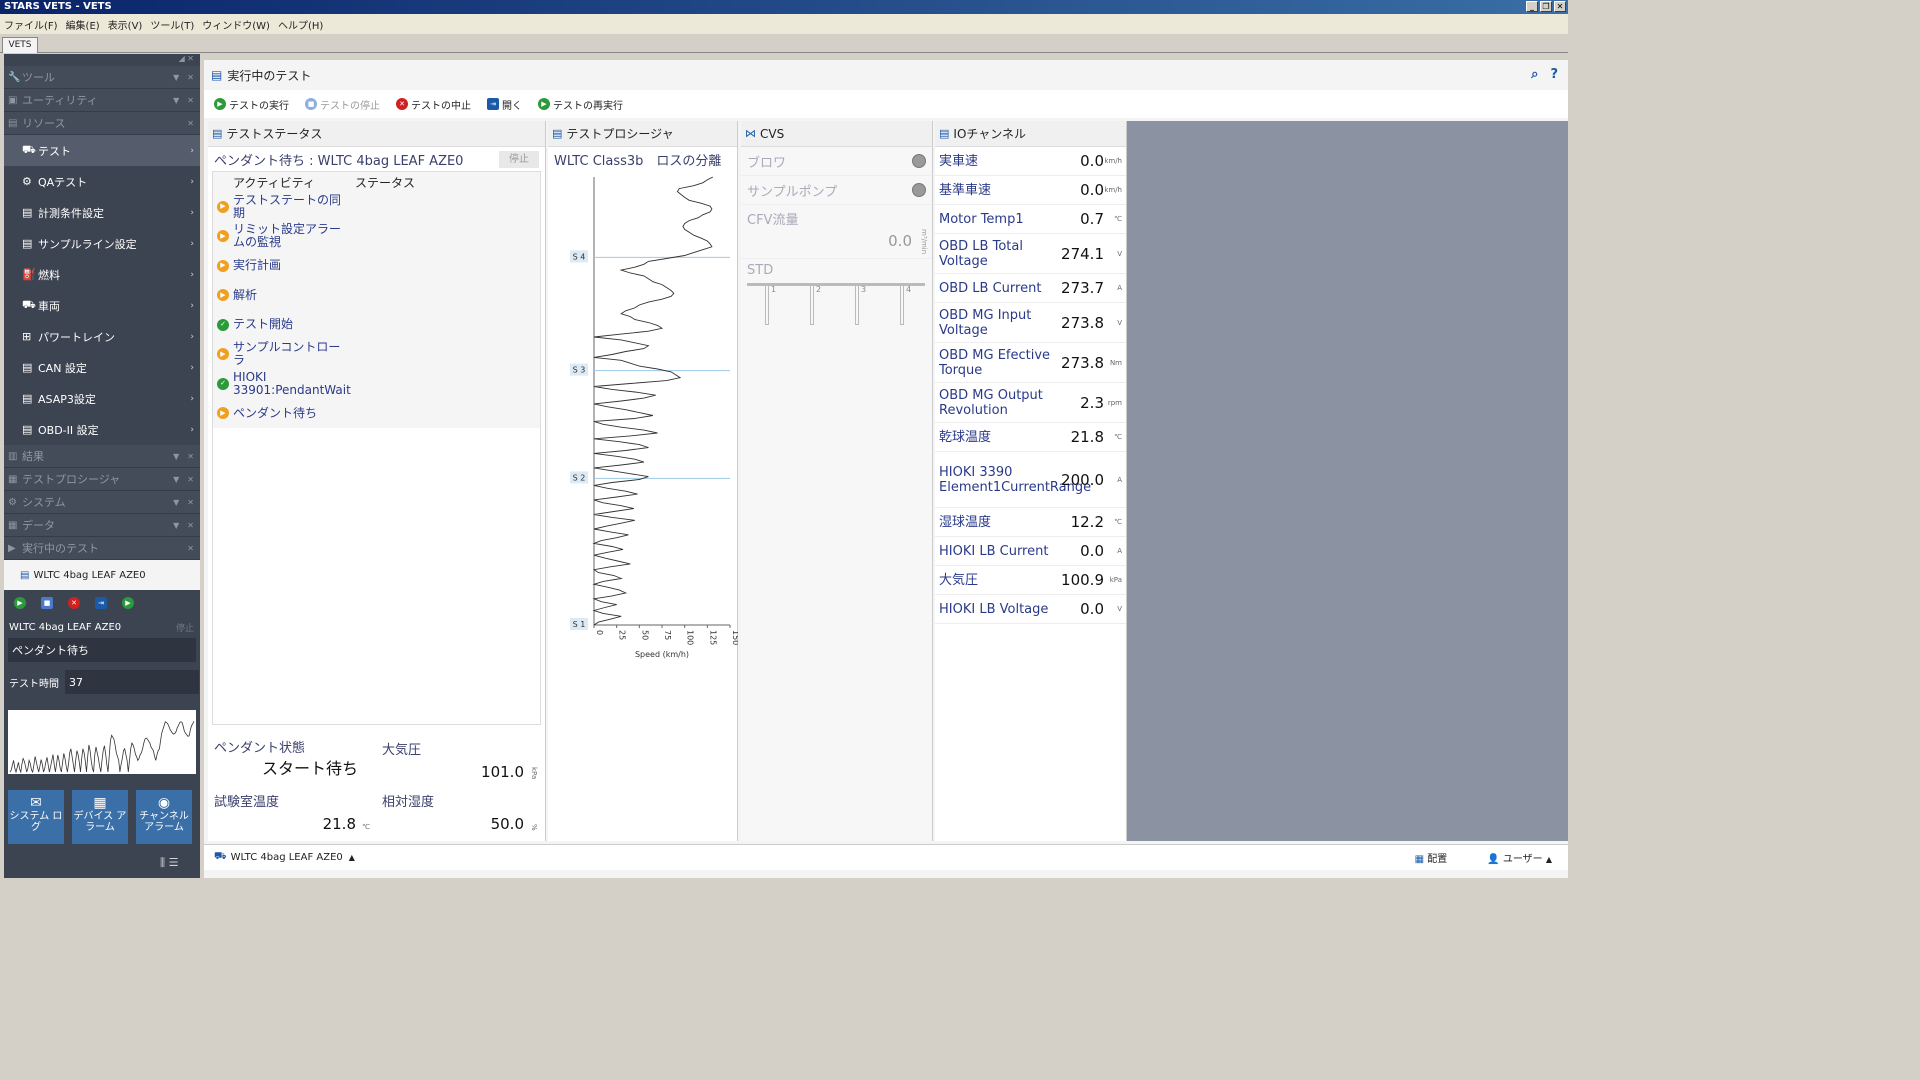  What do you see at coordinates (102, 479) in the screenshot?
I see `sidebar-section-procedure: ▦ テストプロシージャ ▼ ✕` at bounding box center [102, 479].